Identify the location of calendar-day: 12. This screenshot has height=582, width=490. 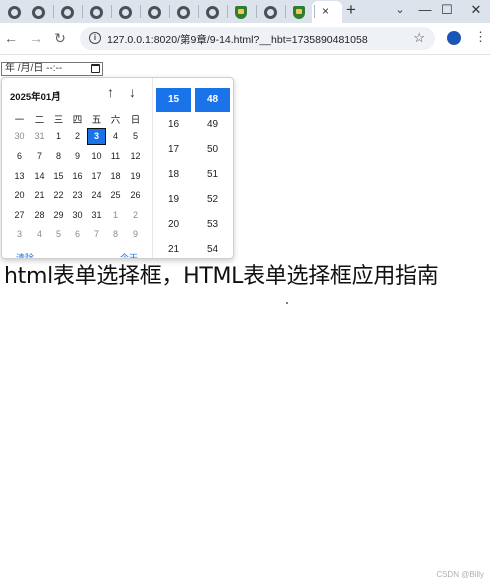
(135, 156).